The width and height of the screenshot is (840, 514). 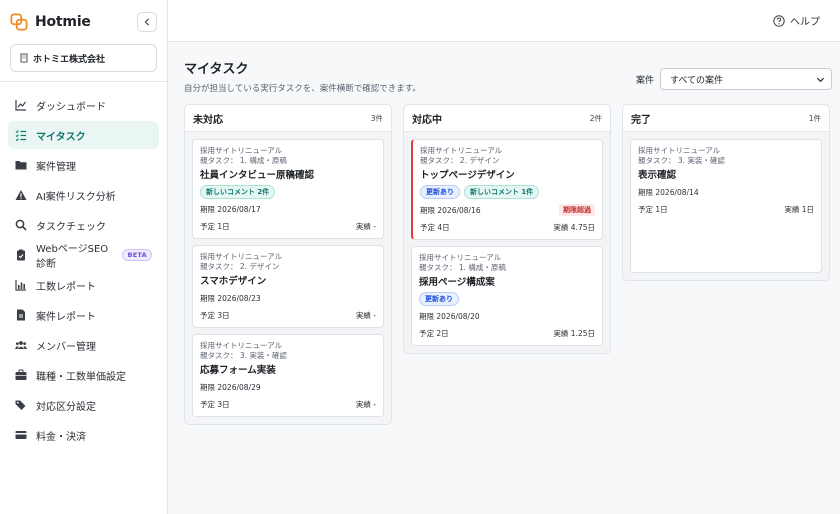 I want to click on task-due: 期限 2026/08/29, so click(x=230, y=387).